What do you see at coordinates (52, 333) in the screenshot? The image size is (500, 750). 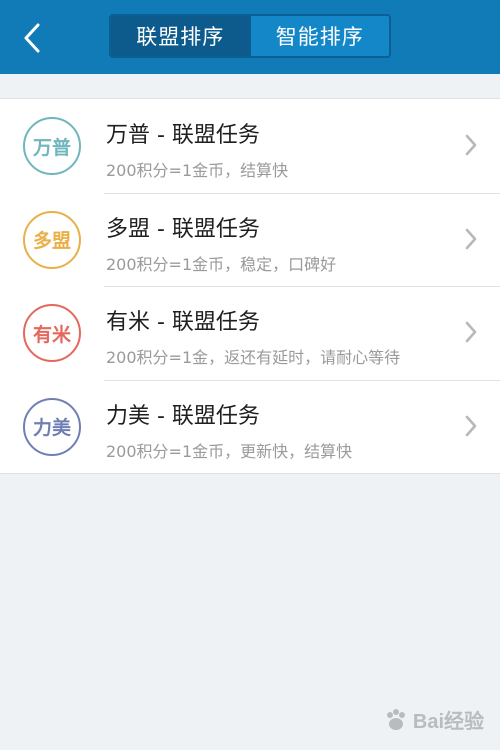 I see `provider-badge: 有米` at bounding box center [52, 333].